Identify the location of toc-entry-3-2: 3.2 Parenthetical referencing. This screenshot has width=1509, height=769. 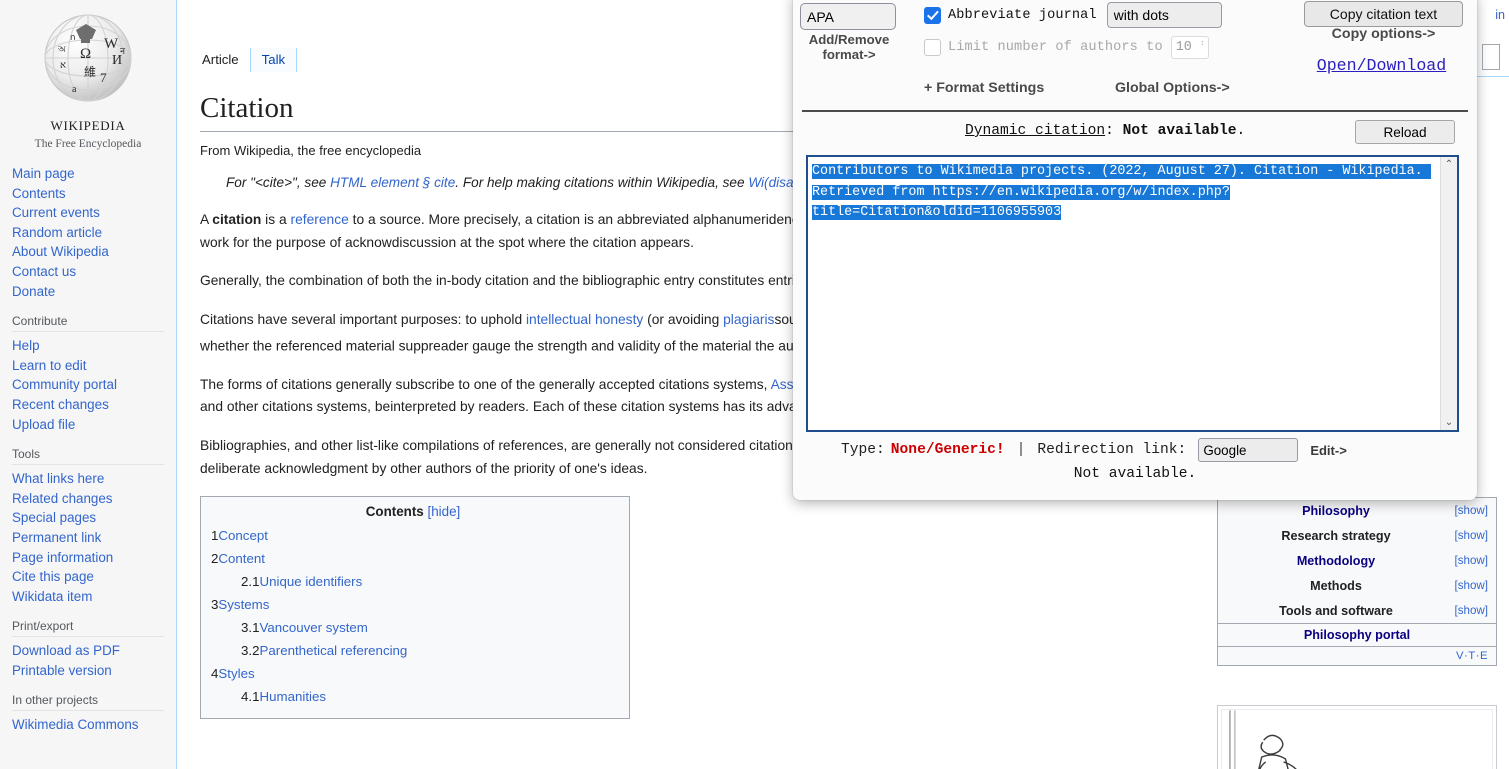
(413, 650).